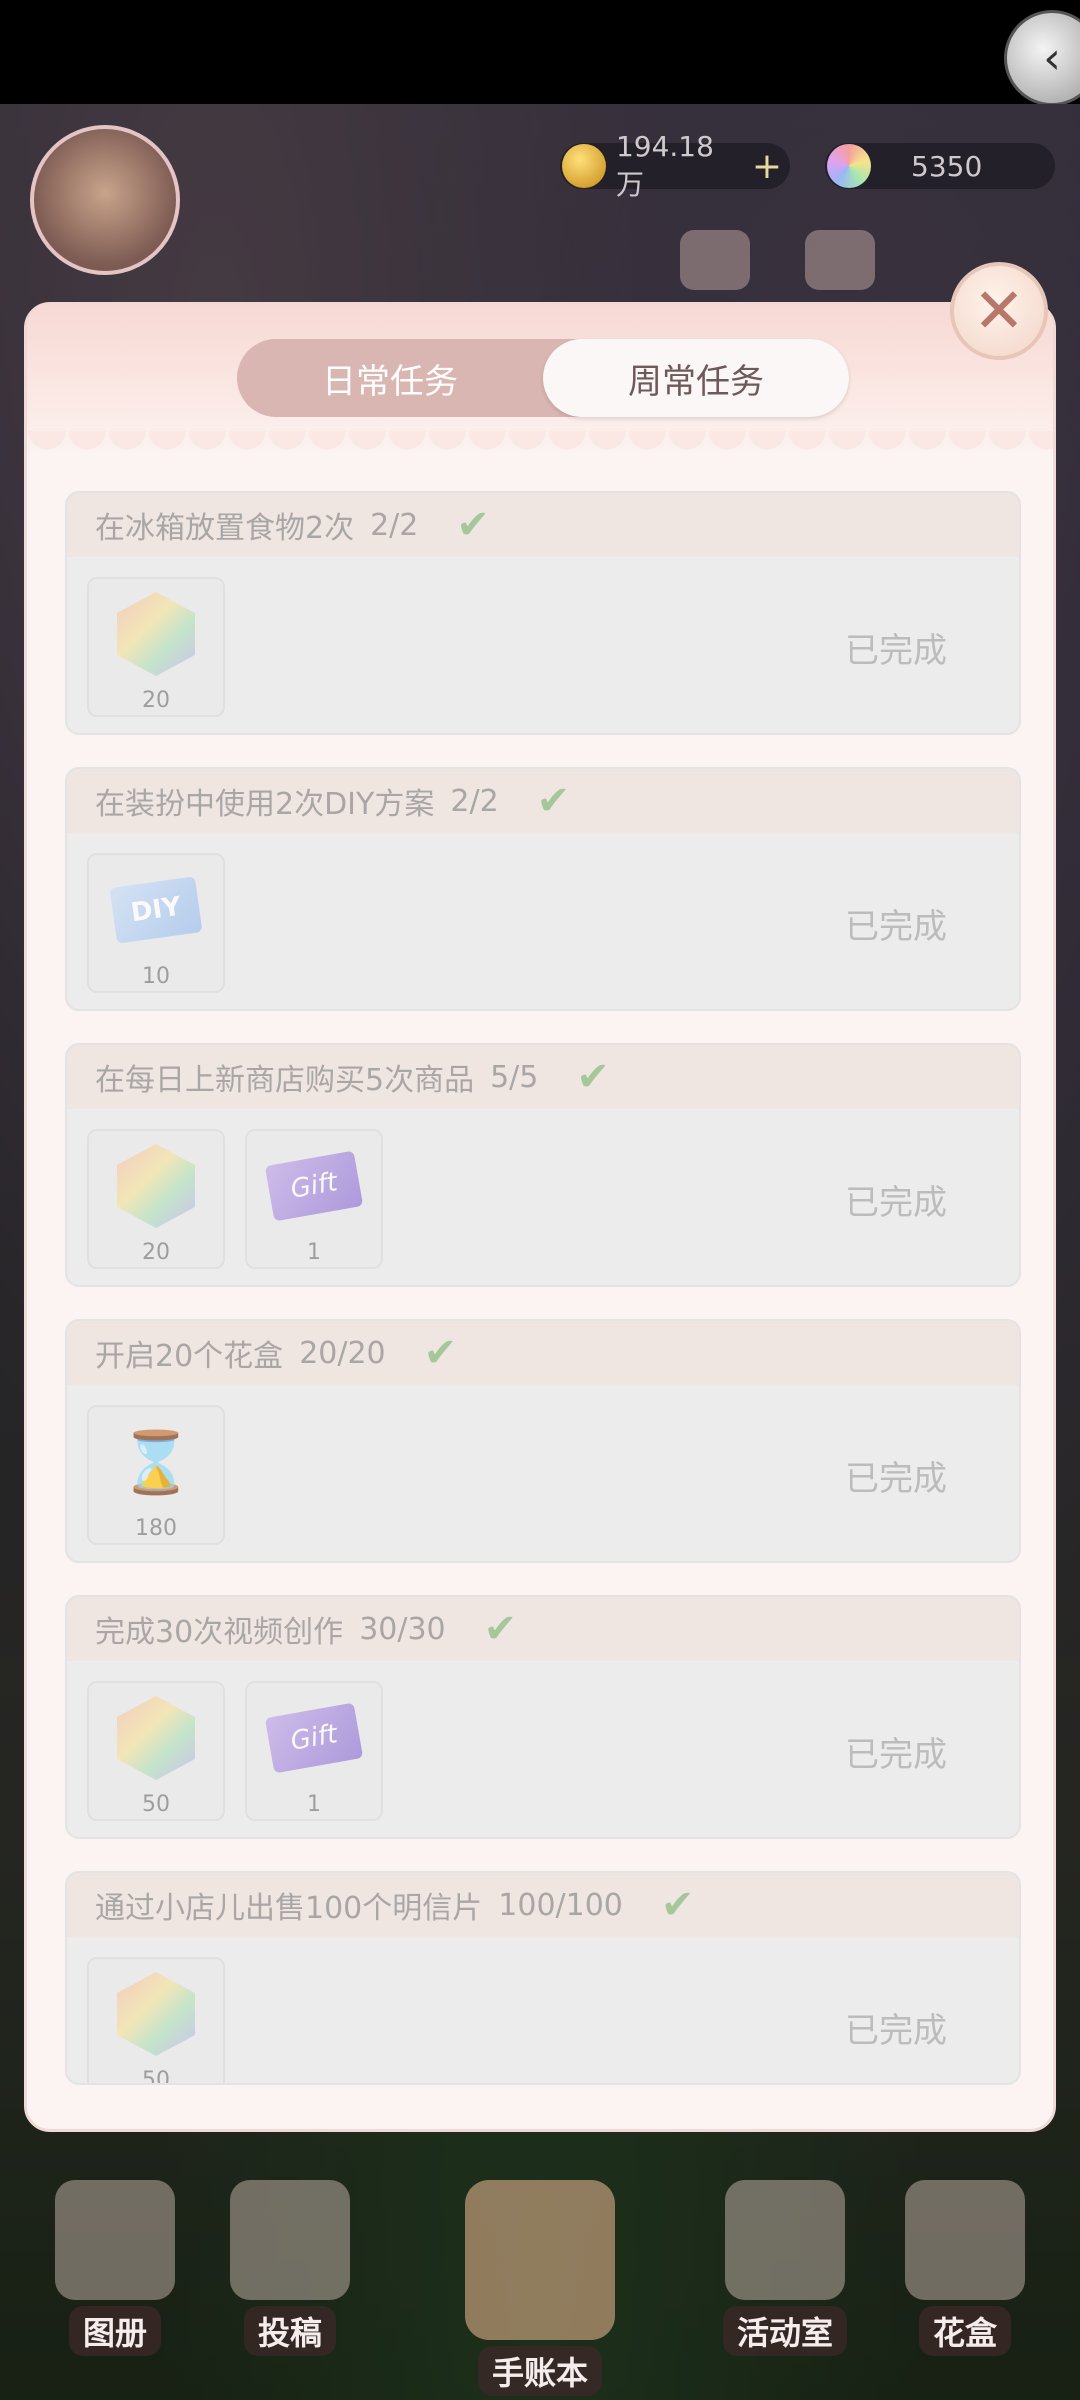 The width and height of the screenshot is (1080, 2400). I want to click on task-title-bar: 在冰箱放置食物2次 2/2 ✔, so click(543, 525).